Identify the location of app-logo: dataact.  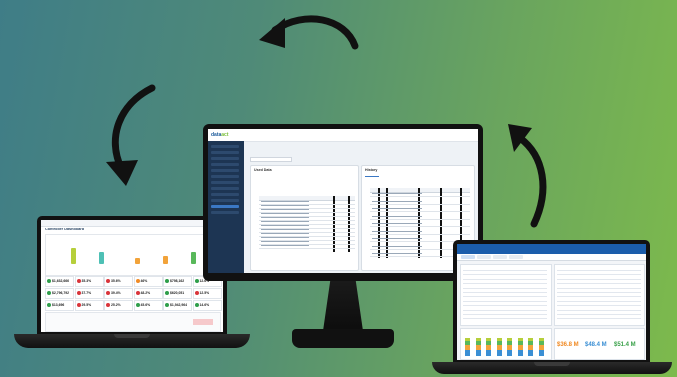
(220, 135).